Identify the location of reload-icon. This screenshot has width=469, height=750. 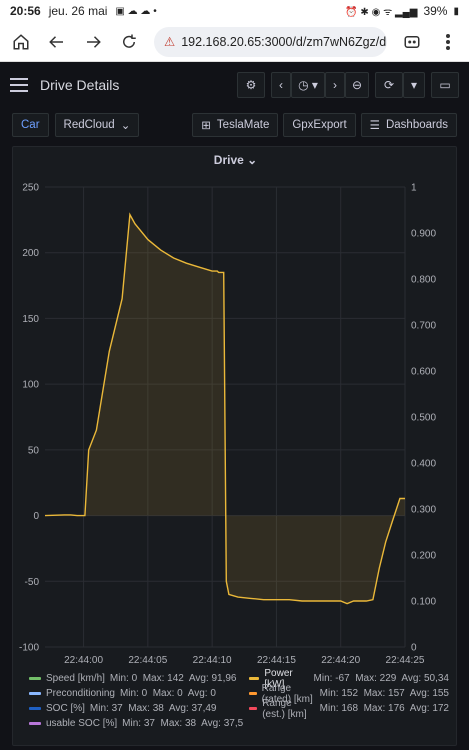
(129, 42).